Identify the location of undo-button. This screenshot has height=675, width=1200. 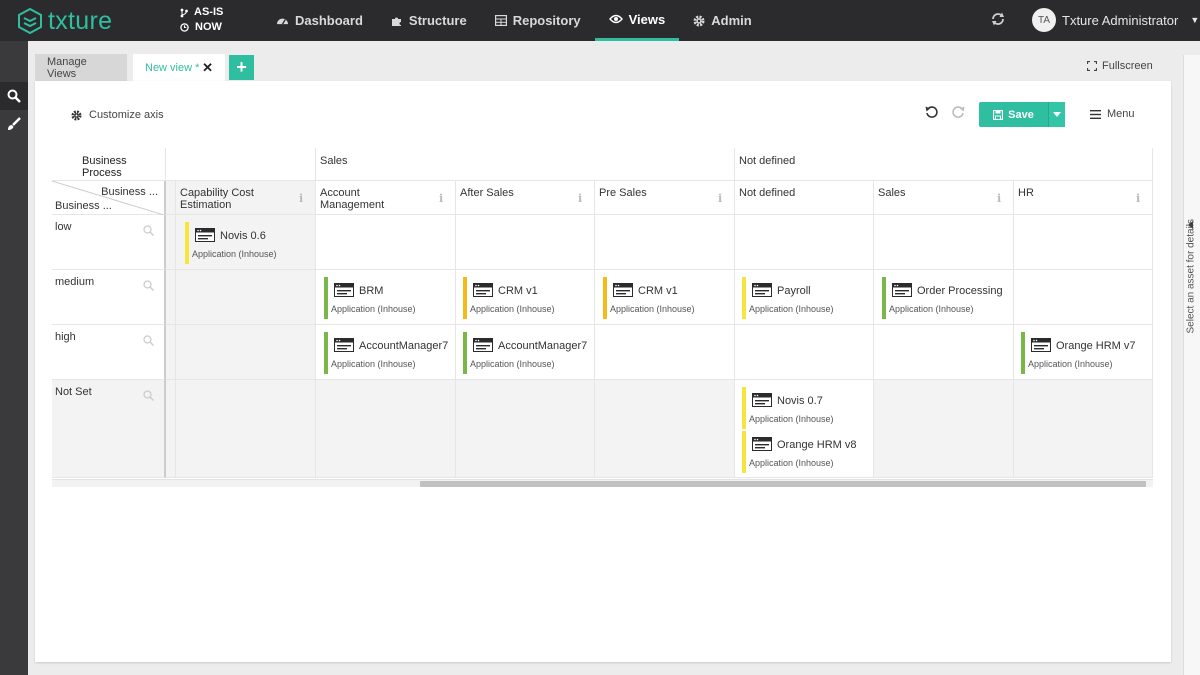
(931, 114).